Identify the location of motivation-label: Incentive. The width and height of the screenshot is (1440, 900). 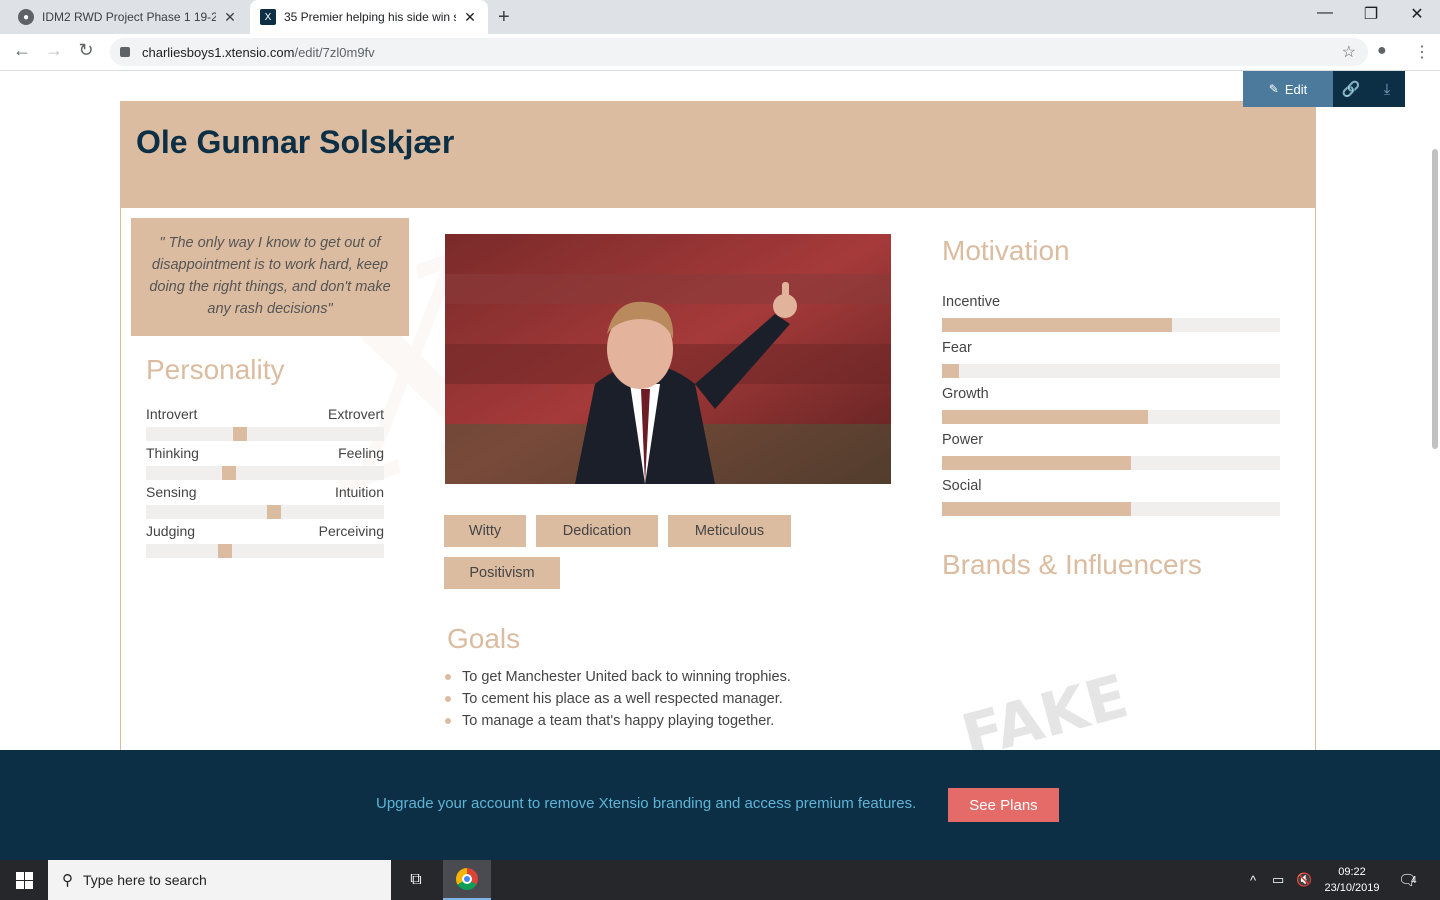
(971, 302).